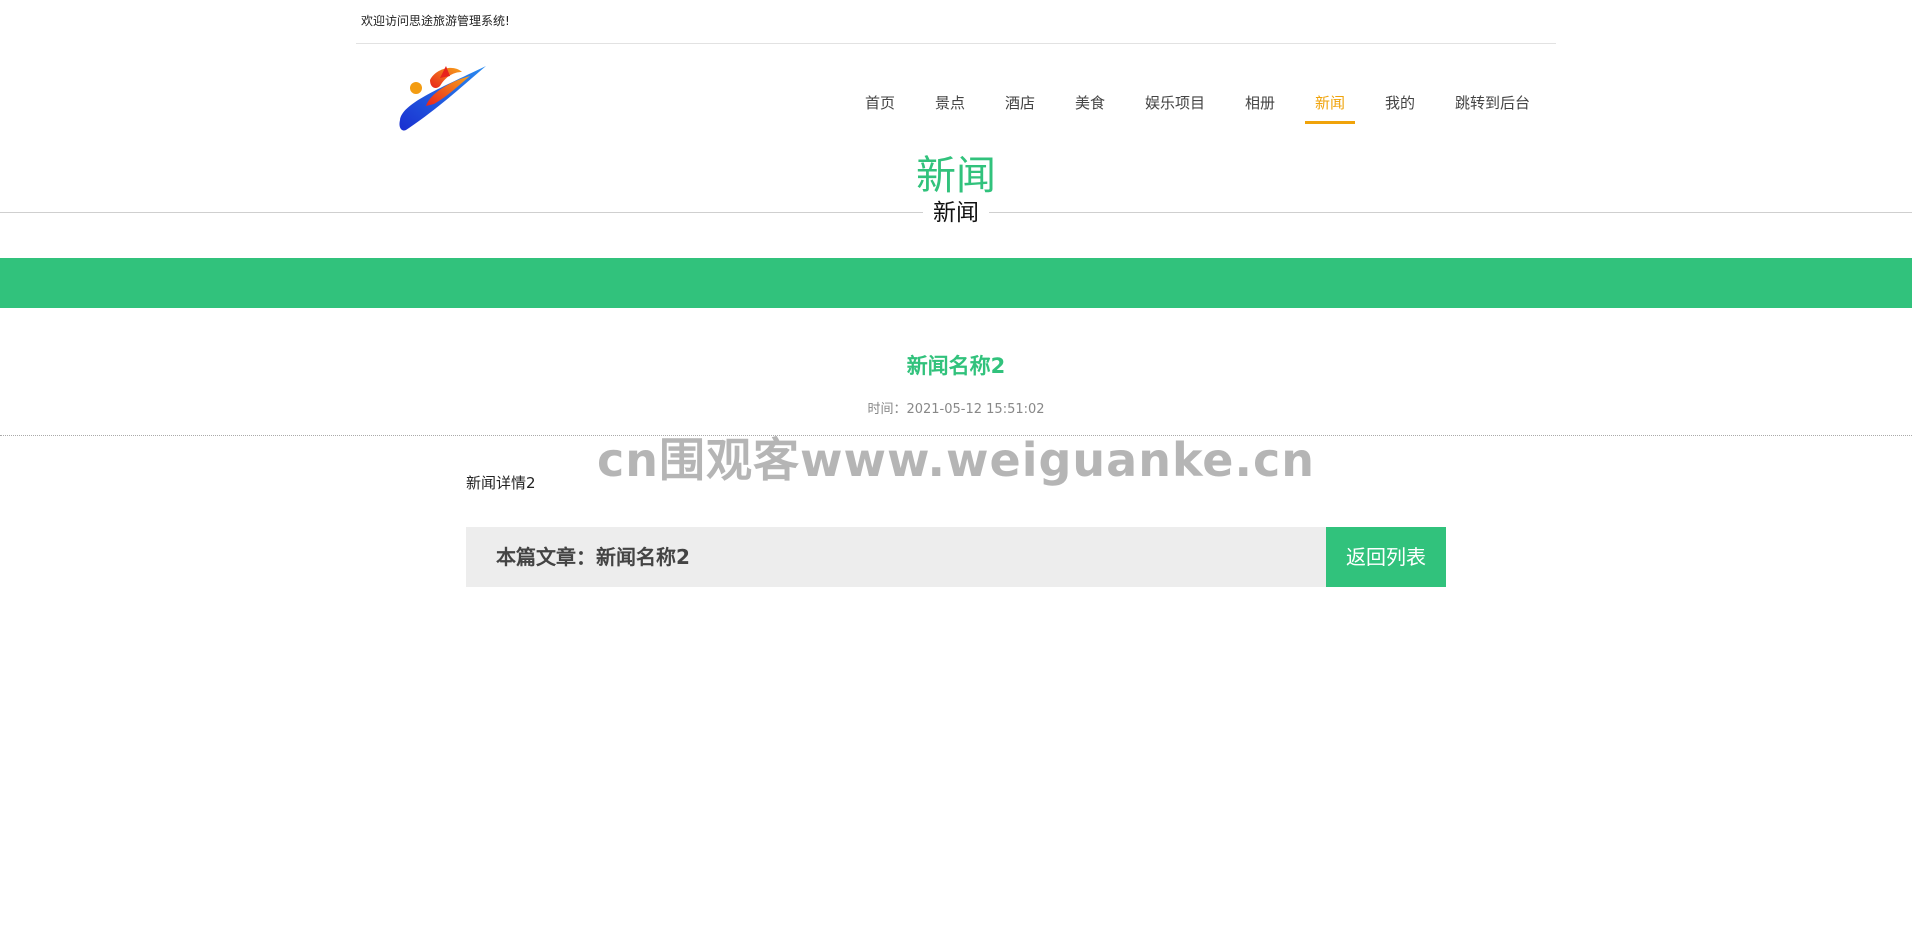 This screenshot has width=1912, height=932. I want to click on brand-logo, so click(443, 97).